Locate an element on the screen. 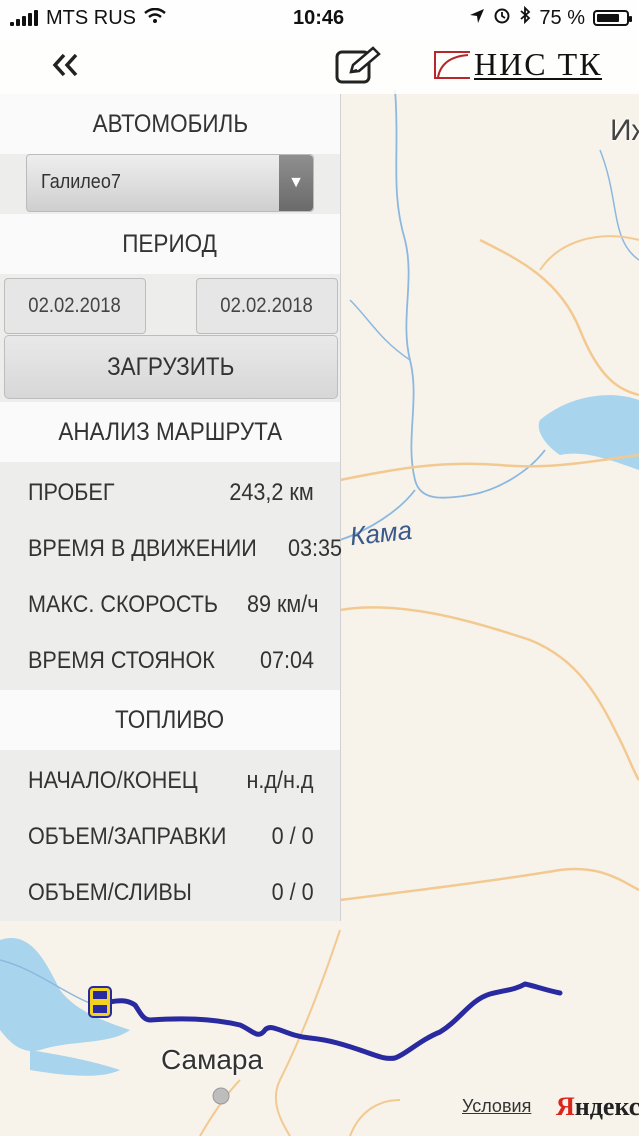 The height and width of the screenshot is (1136, 639). vehicle-select: Галилео7 ▼ is located at coordinates (170, 183).